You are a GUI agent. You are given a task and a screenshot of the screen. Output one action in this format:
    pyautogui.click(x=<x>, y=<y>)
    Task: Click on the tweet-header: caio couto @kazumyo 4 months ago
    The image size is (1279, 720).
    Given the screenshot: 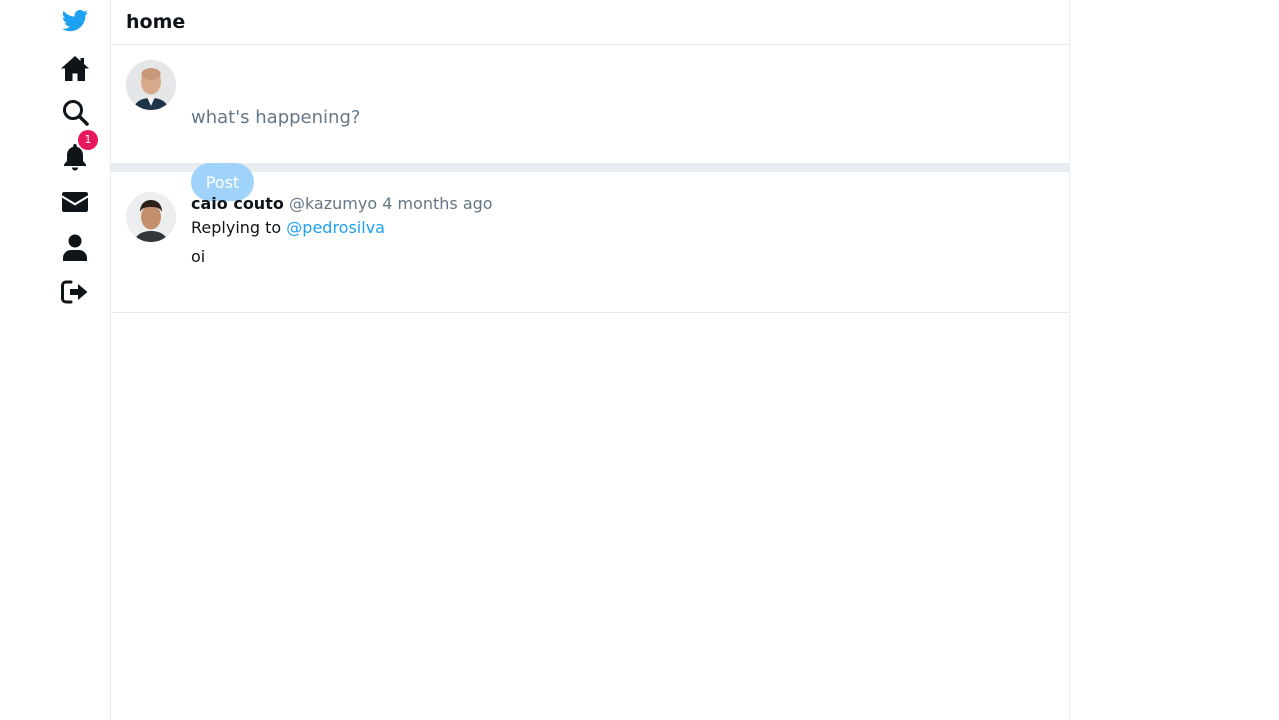 What is the action you would take?
    pyautogui.click(x=342, y=204)
    